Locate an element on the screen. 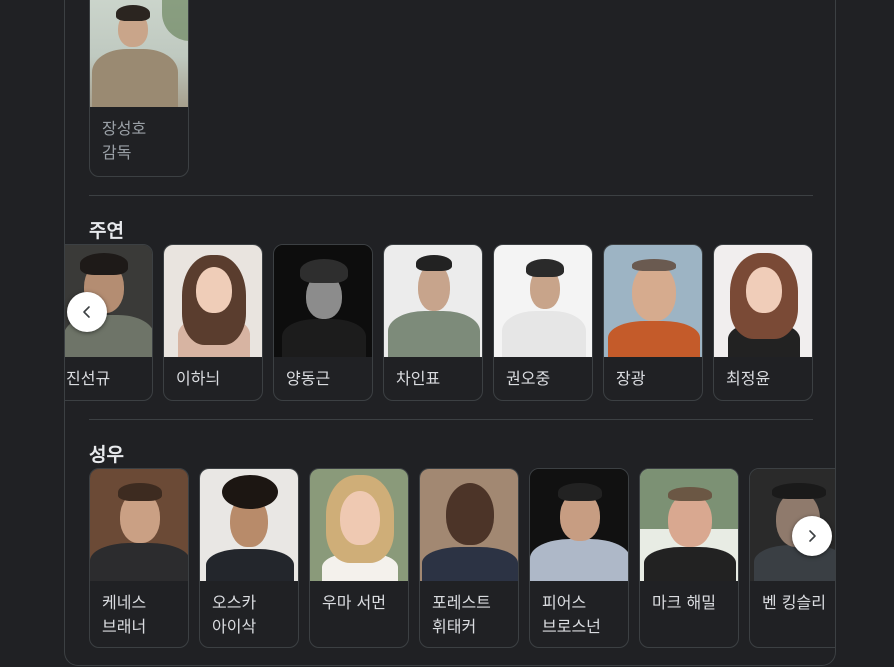 The height and width of the screenshot is (667, 894). voice-name: 우마 서먼 is located at coordinates (354, 602).